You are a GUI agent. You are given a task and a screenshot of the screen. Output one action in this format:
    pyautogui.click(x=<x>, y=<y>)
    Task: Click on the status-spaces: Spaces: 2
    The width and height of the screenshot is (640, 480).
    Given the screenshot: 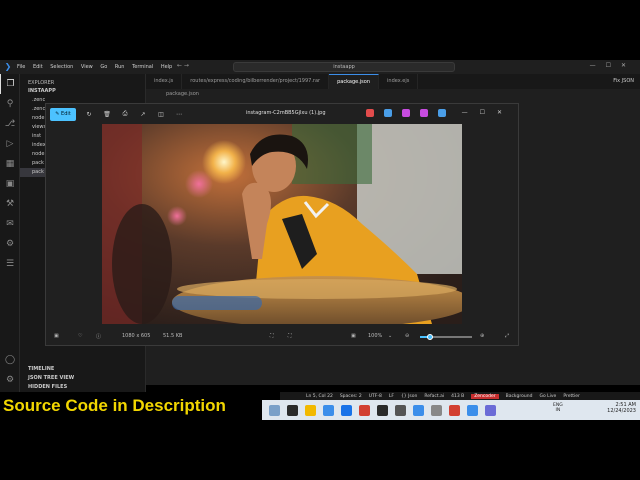 What is the action you would take?
    pyautogui.click(x=351, y=396)
    